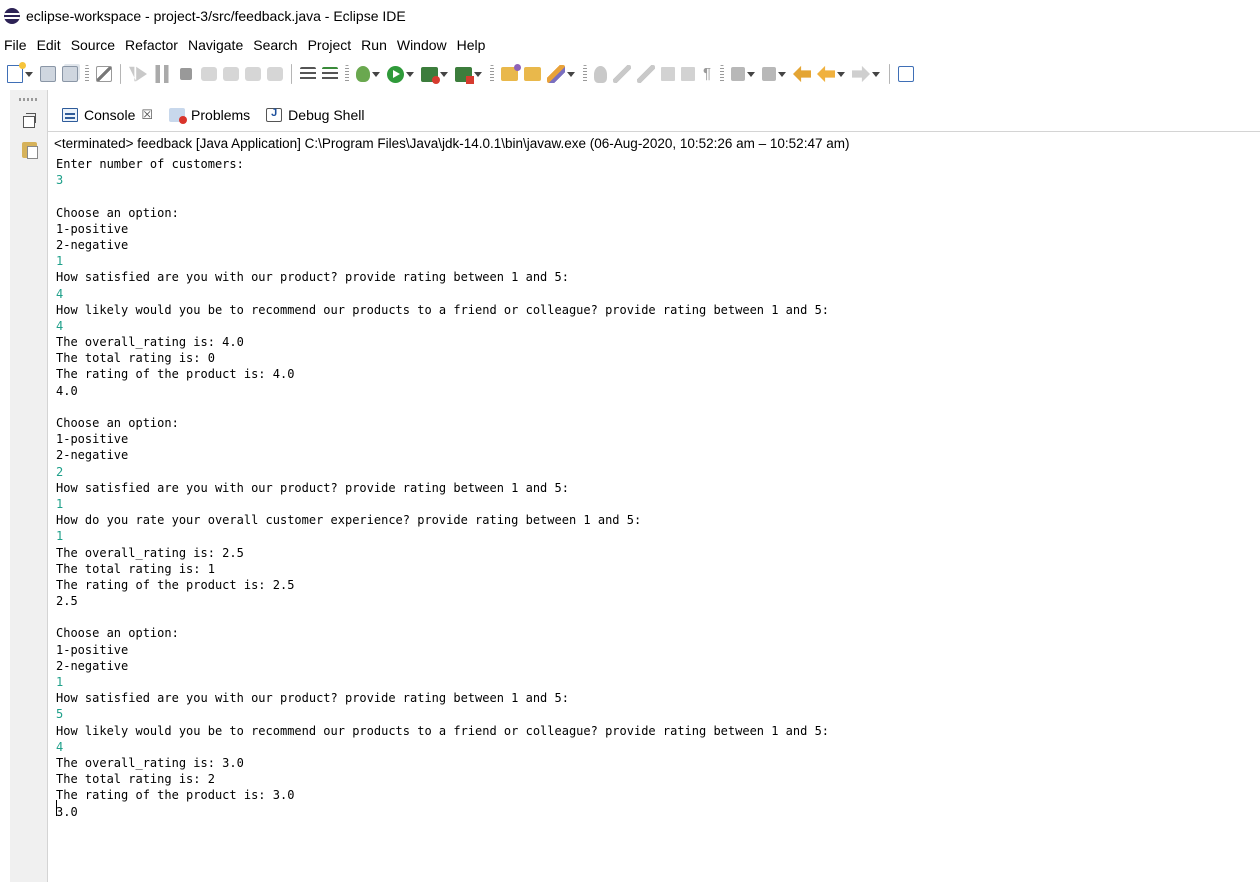 This screenshot has height=882, width=1260. What do you see at coordinates (751, 74) in the screenshot?
I see `next-annotation-dropdown-icon` at bounding box center [751, 74].